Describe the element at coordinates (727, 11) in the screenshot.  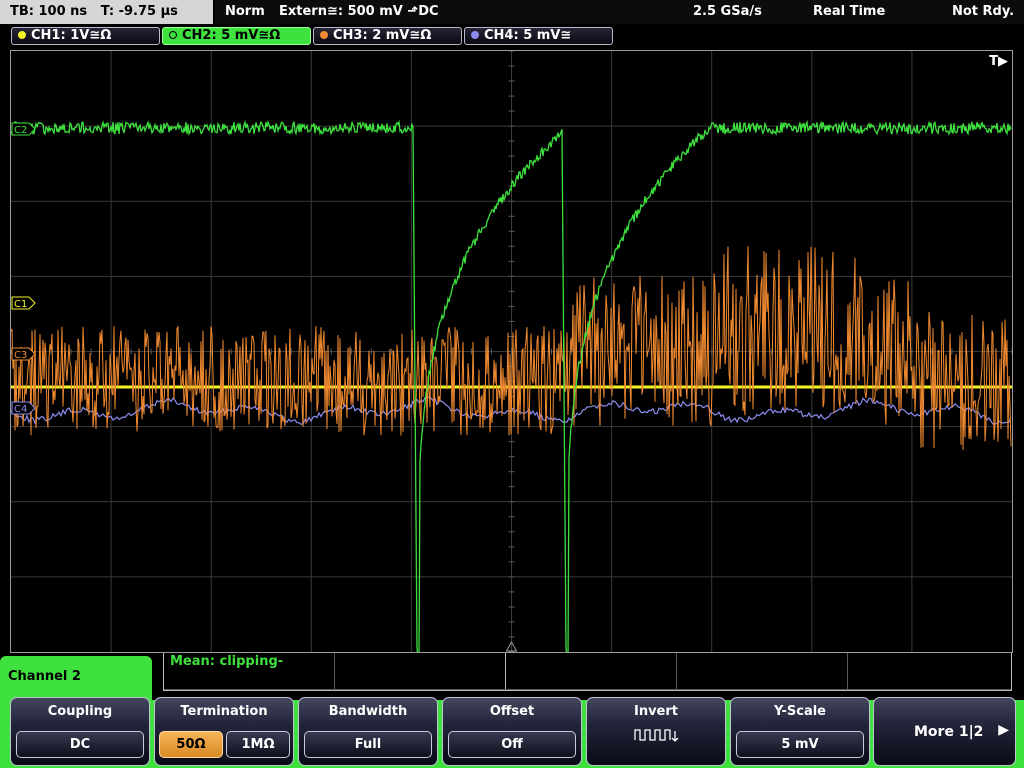
I see `sample-rate: 2.5 GSa/s` at that location.